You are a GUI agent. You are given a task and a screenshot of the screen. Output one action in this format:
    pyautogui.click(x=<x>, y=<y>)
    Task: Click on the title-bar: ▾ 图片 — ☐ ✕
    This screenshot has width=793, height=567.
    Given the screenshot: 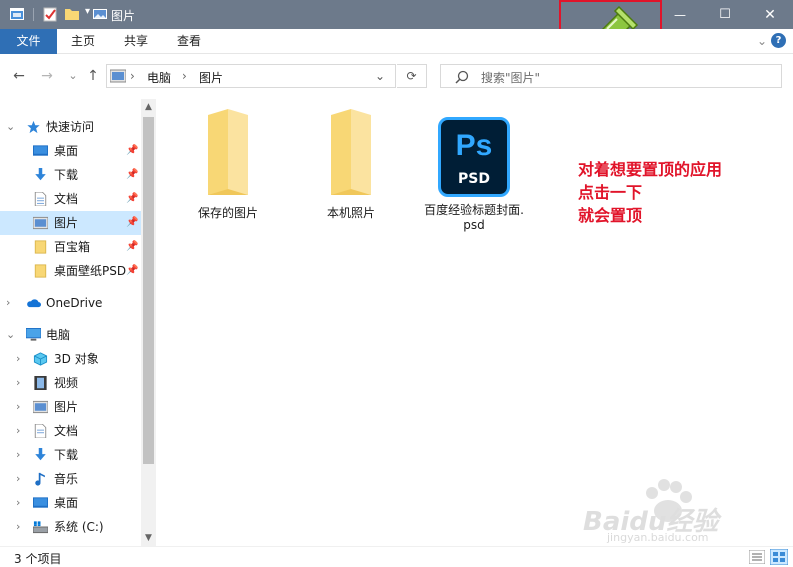 What is the action you would take?
    pyautogui.click(x=396, y=14)
    